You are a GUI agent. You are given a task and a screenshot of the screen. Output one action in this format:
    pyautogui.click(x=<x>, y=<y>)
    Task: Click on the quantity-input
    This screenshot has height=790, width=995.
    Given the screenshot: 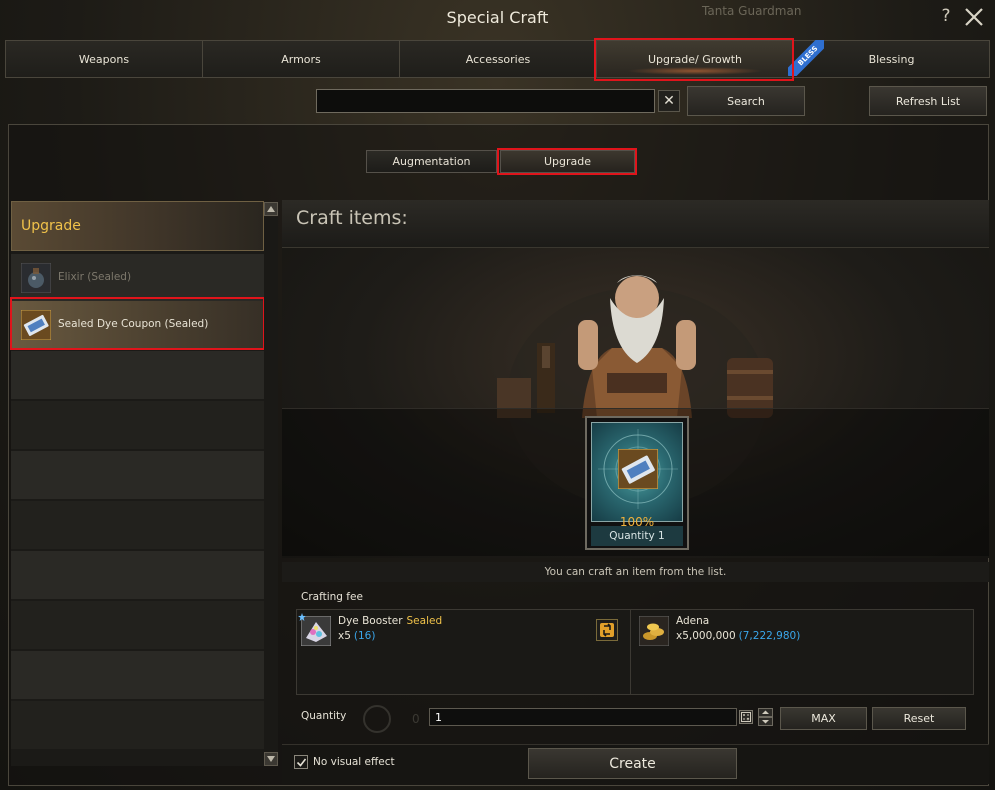 What is the action you would take?
    pyautogui.click(x=583, y=717)
    